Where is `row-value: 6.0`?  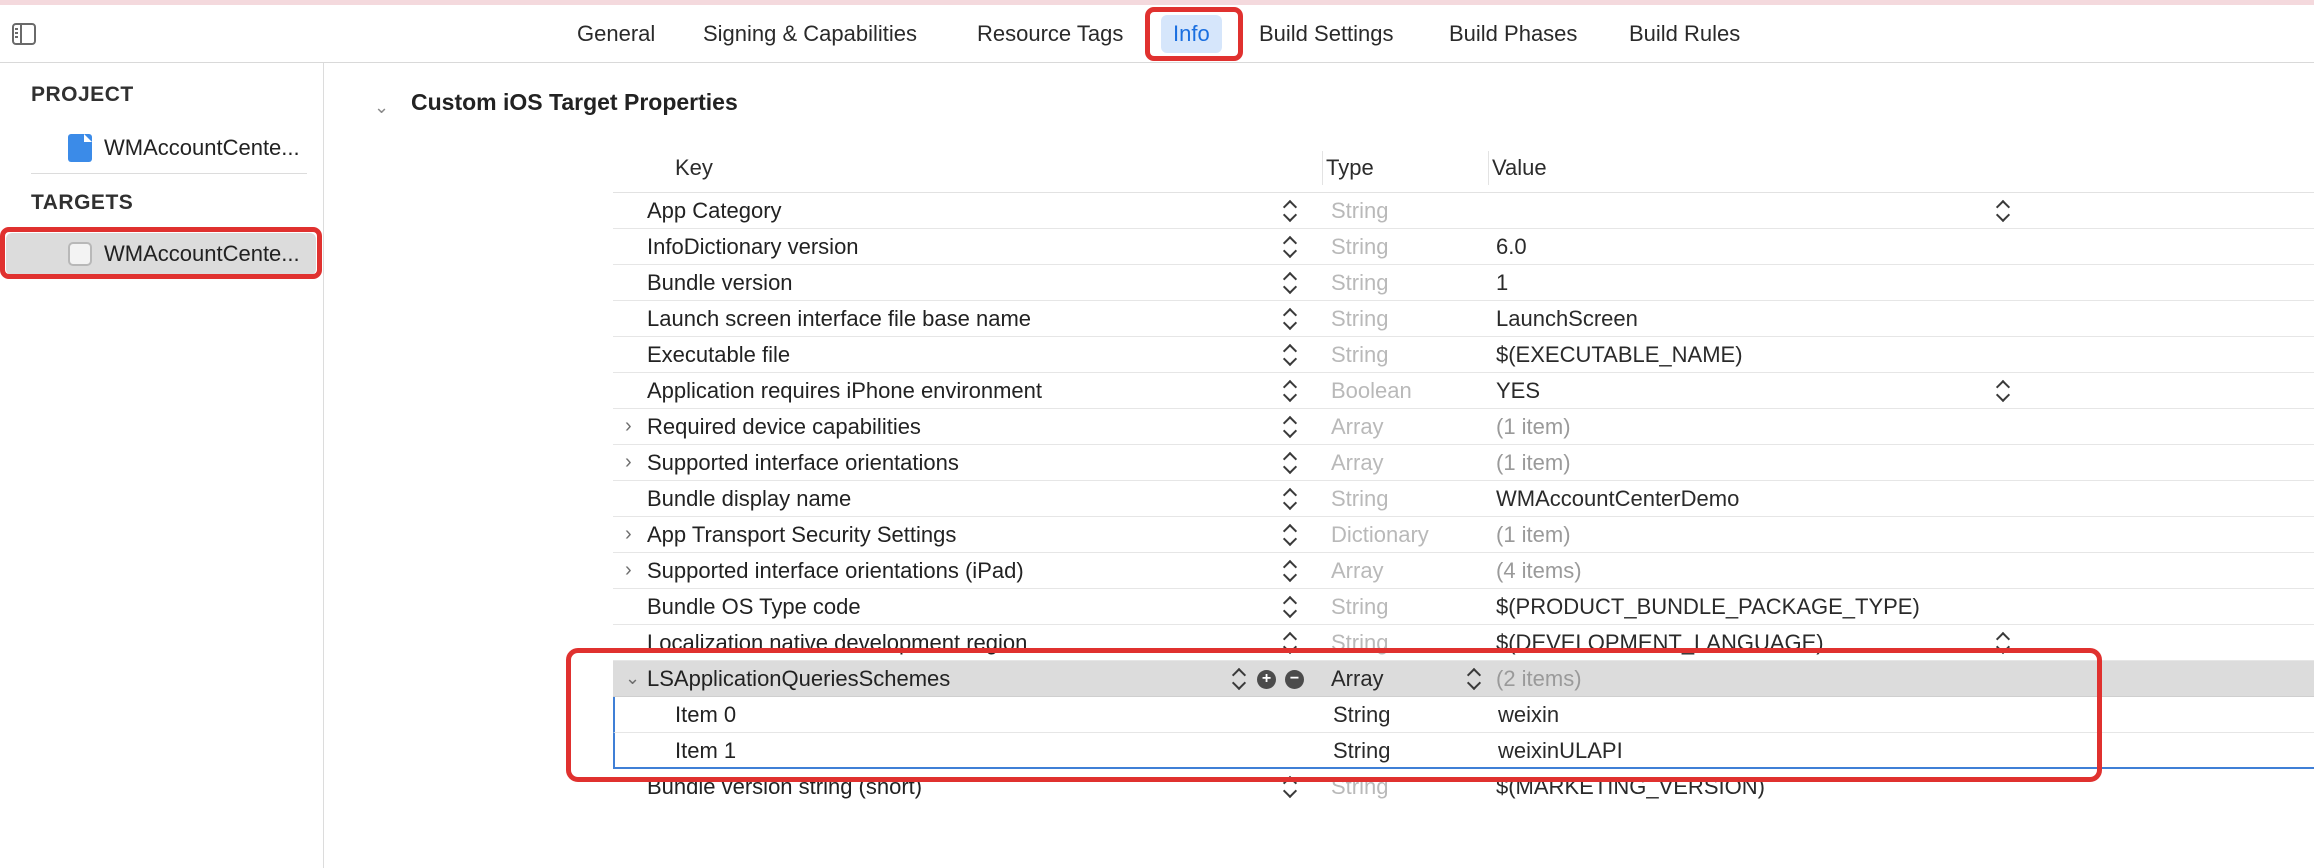
row-value: 6.0 is located at coordinates (1511, 246).